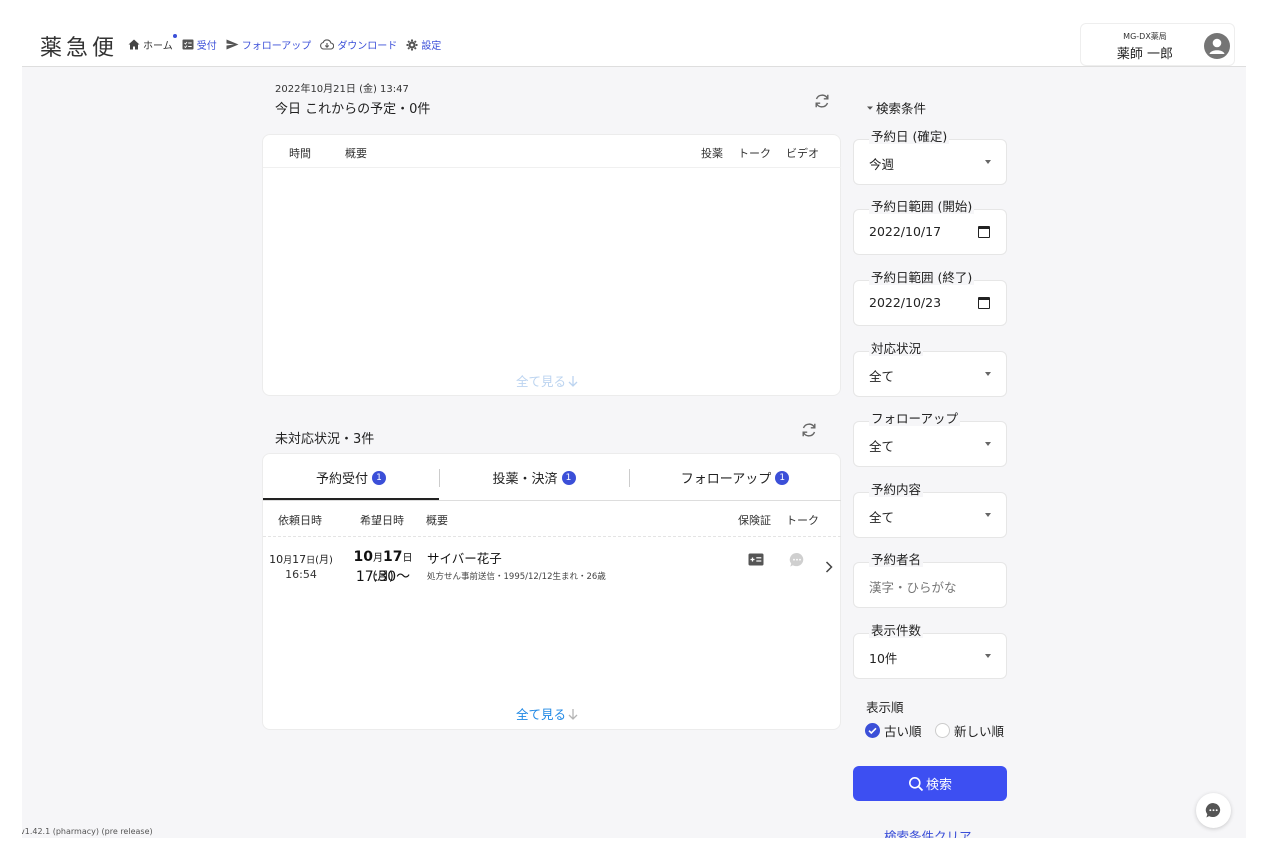 Image resolution: width=1268 pixels, height=860 pixels. I want to click on insurance-card-icon, so click(756, 559).